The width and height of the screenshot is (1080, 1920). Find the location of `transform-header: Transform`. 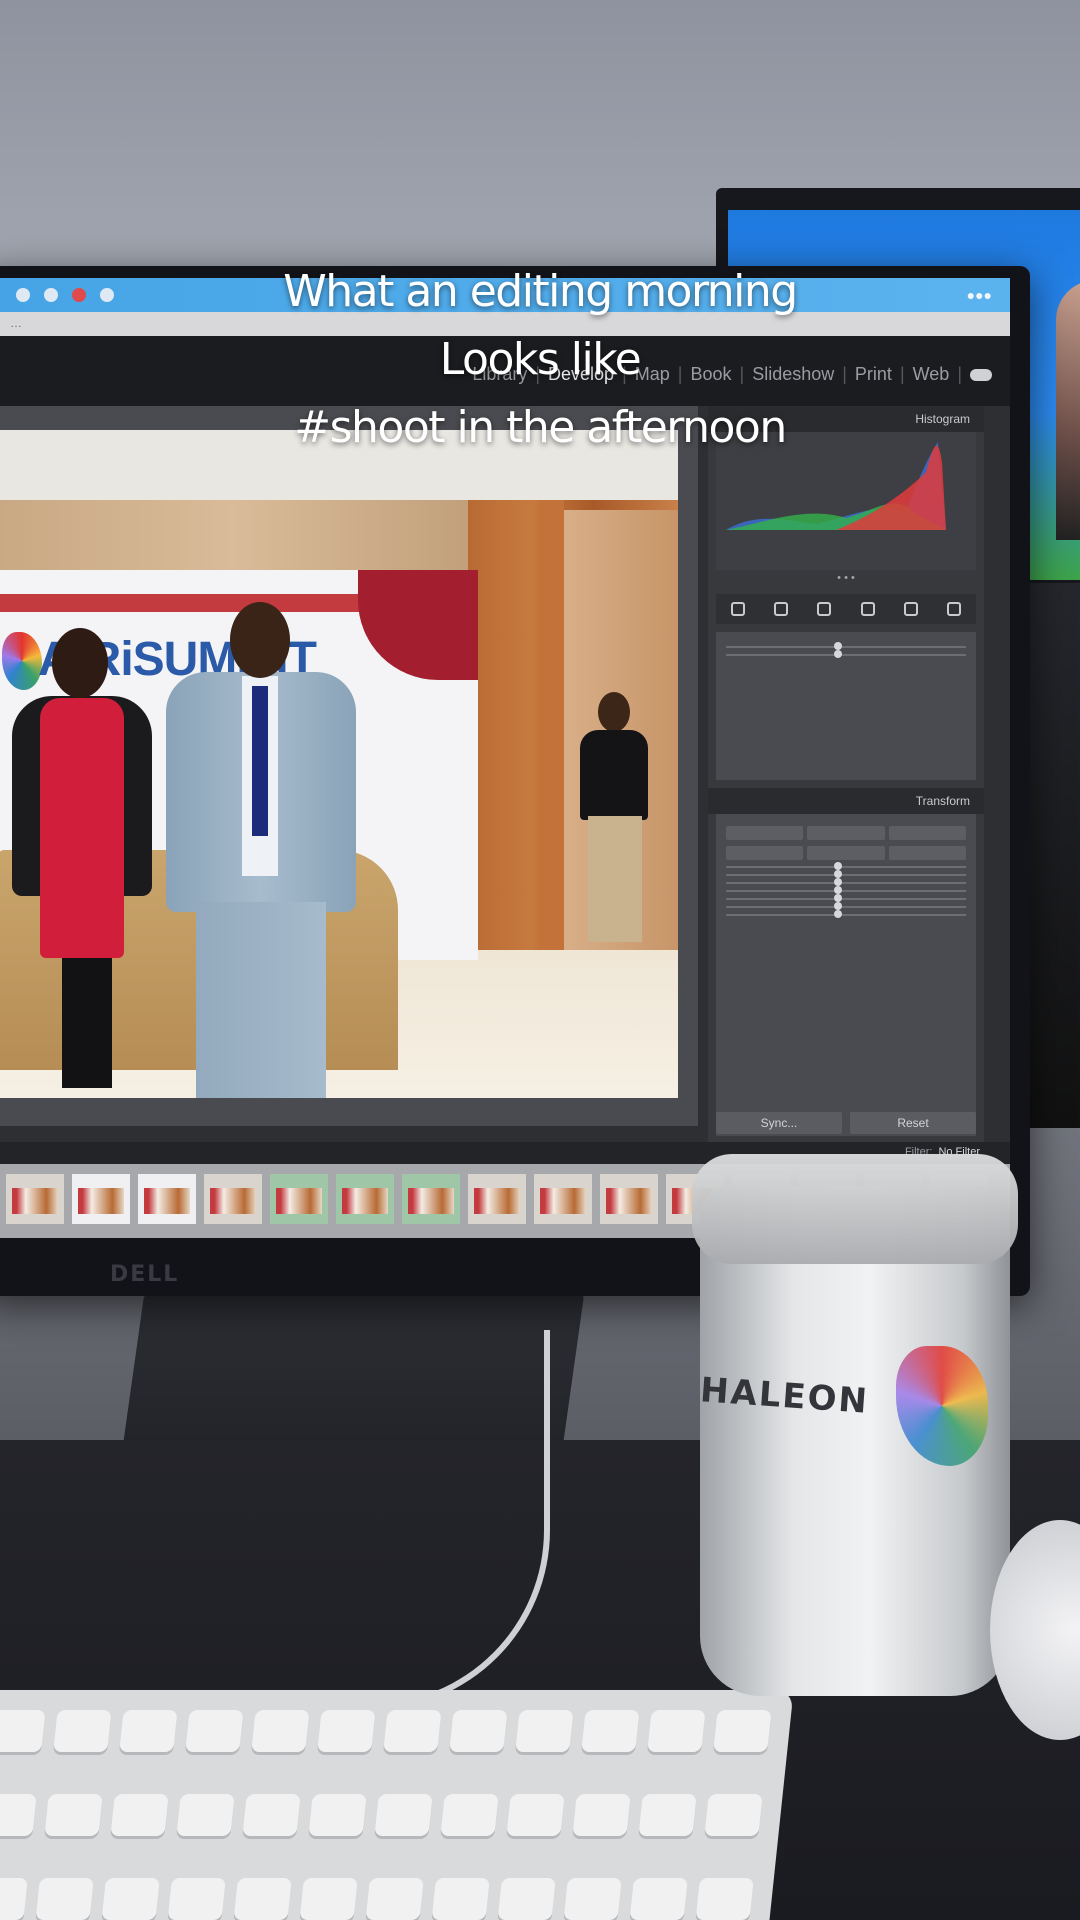

transform-header: Transform is located at coordinates (846, 801).